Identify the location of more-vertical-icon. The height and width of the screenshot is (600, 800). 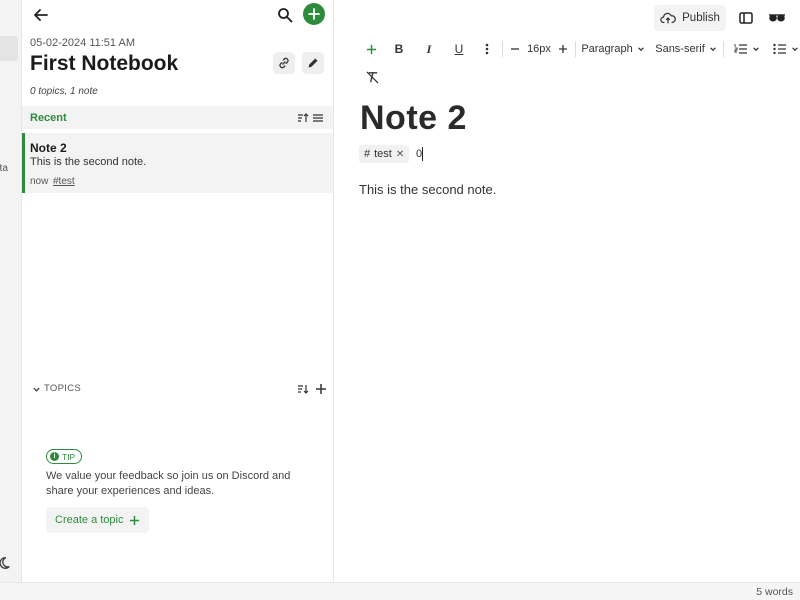
(487, 49).